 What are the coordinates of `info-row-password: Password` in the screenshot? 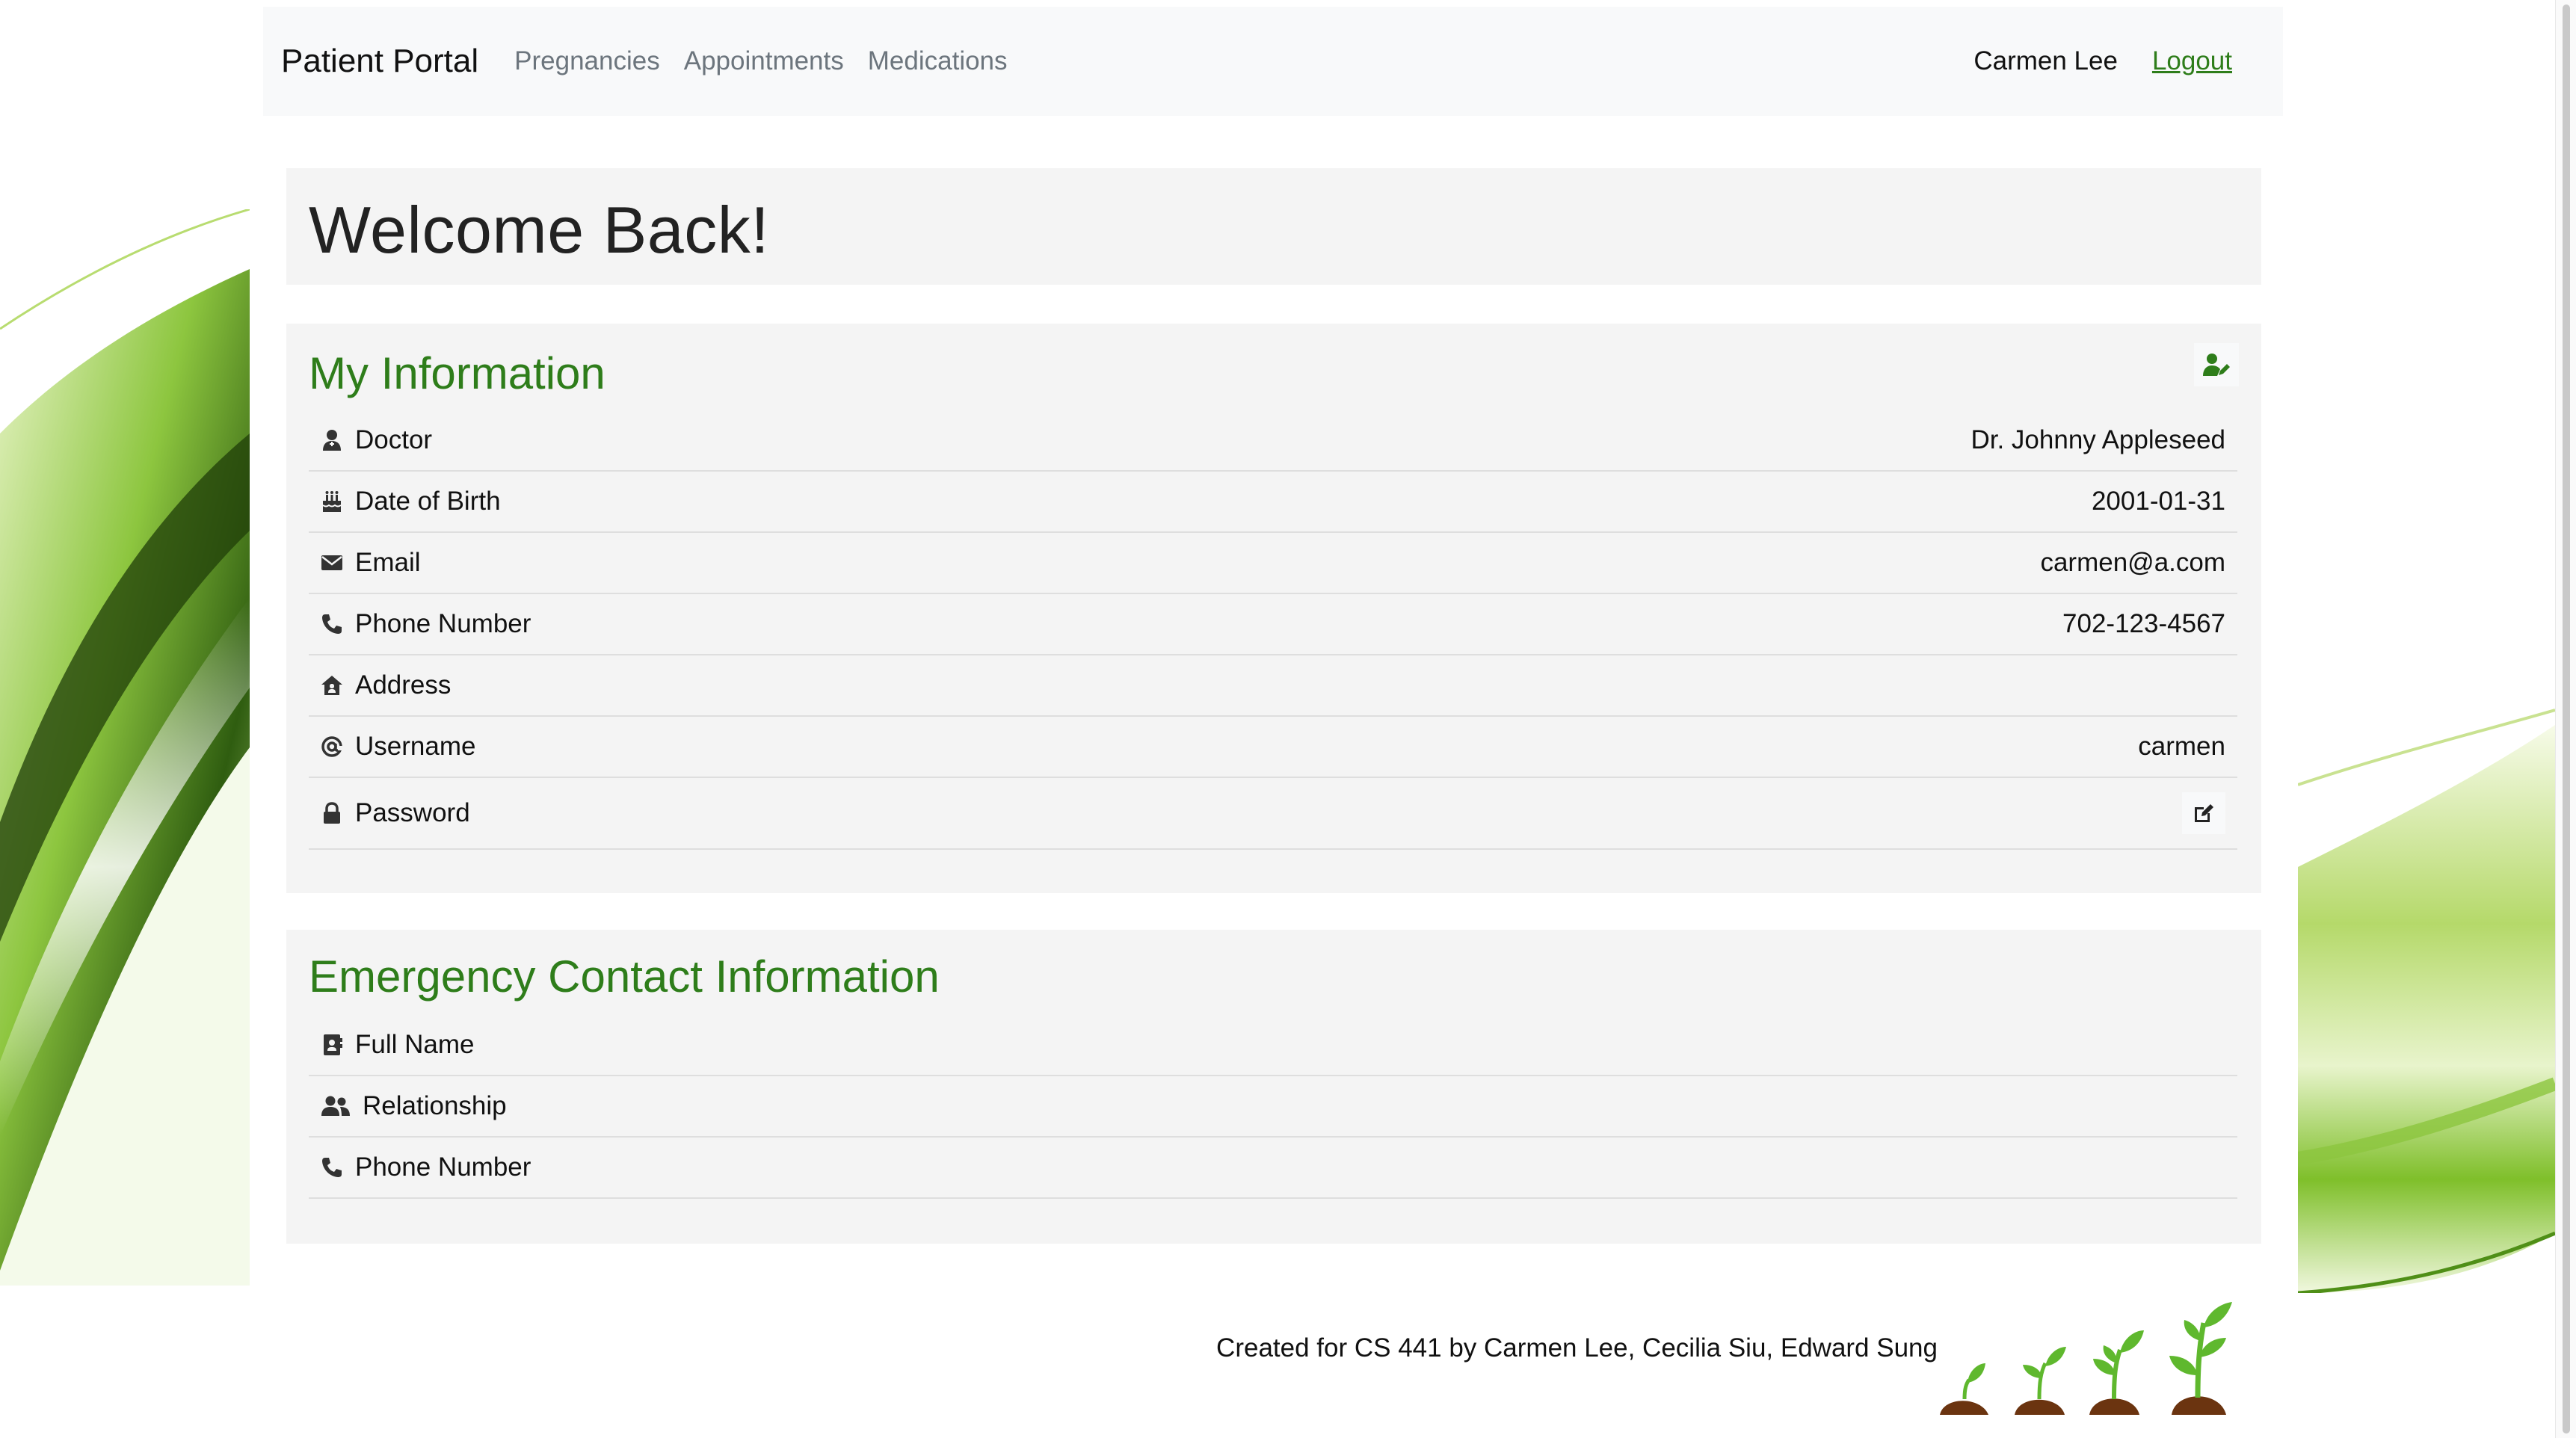 It's located at (1273, 814).